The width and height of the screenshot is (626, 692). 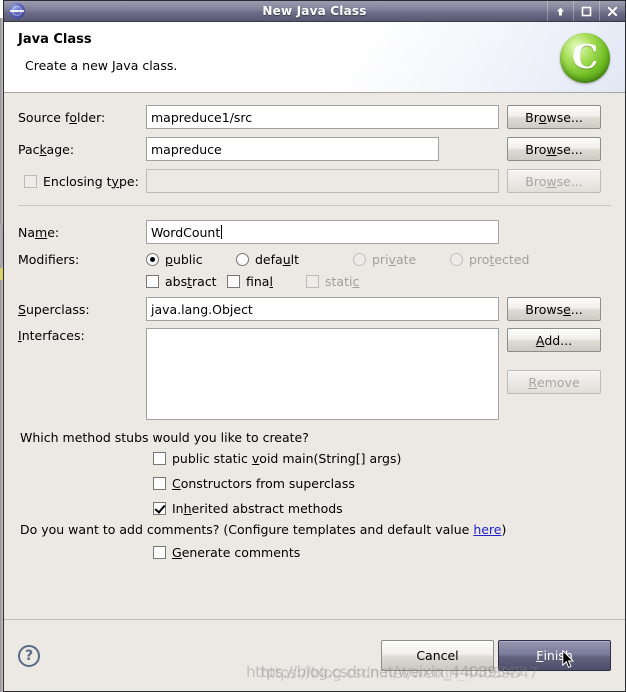 I want to click on modifier-public-radio: public, so click(x=191, y=259).